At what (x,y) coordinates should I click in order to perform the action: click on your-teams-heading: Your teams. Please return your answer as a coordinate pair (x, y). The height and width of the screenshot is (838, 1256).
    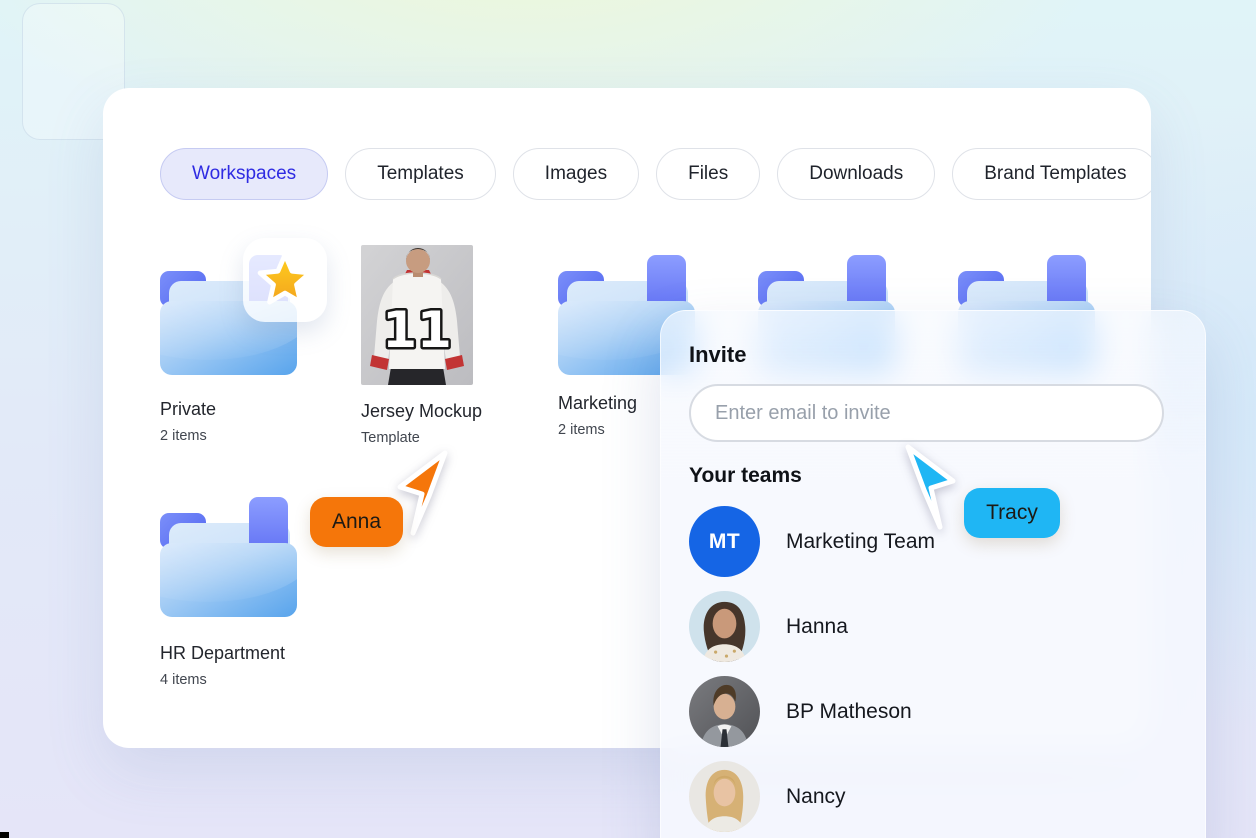
    Looking at the image, I should click on (745, 475).